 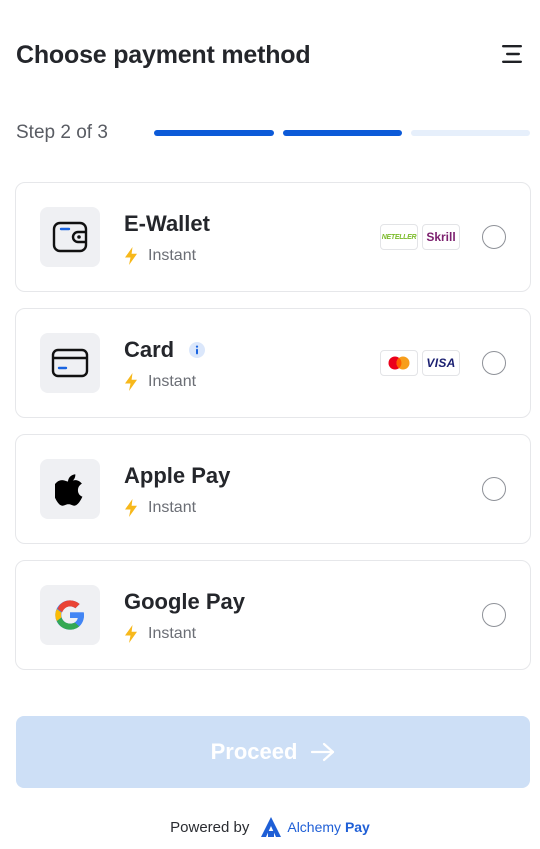 What do you see at coordinates (70, 363) in the screenshot?
I see `credit-card-icon` at bounding box center [70, 363].